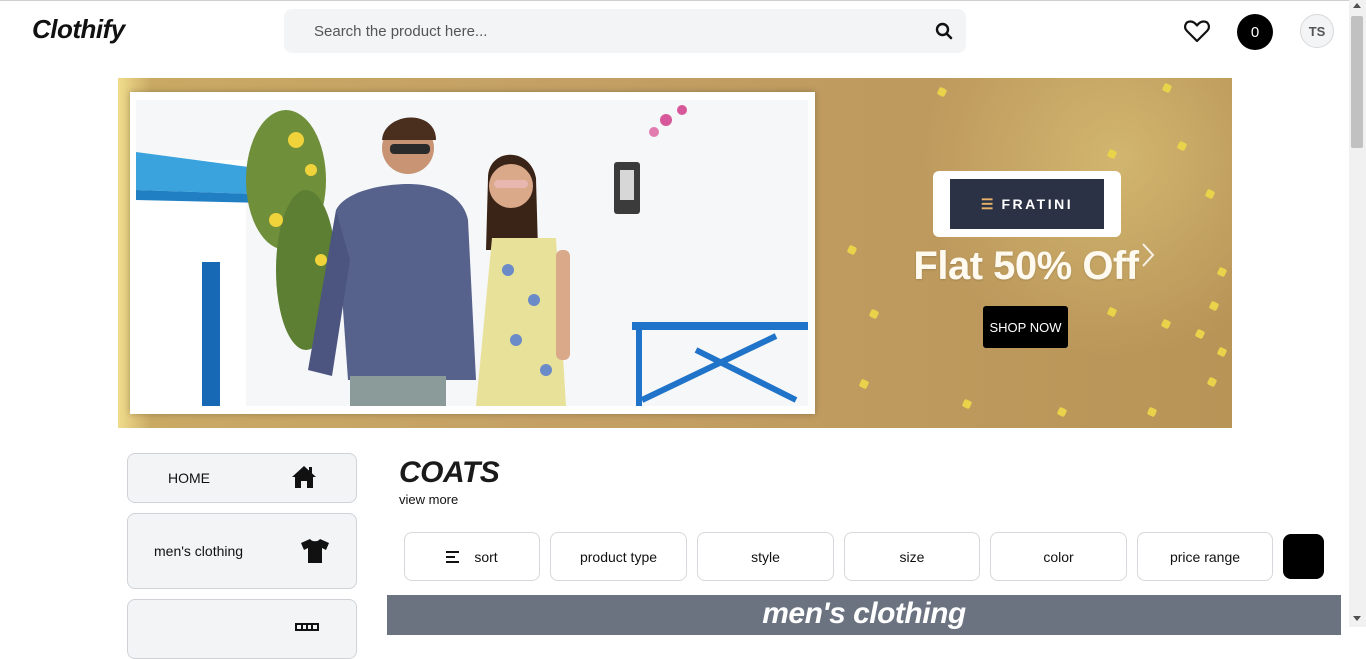  What do you see at coordinates (1303, 556) in the screenshot?
I see `filter-apply-button` at bounding box center [1303, 556].